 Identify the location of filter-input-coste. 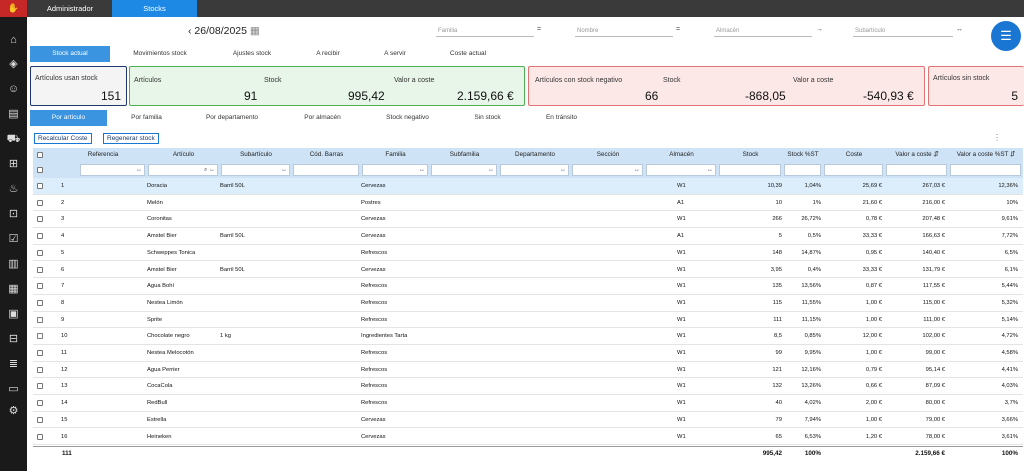
(853, 170).